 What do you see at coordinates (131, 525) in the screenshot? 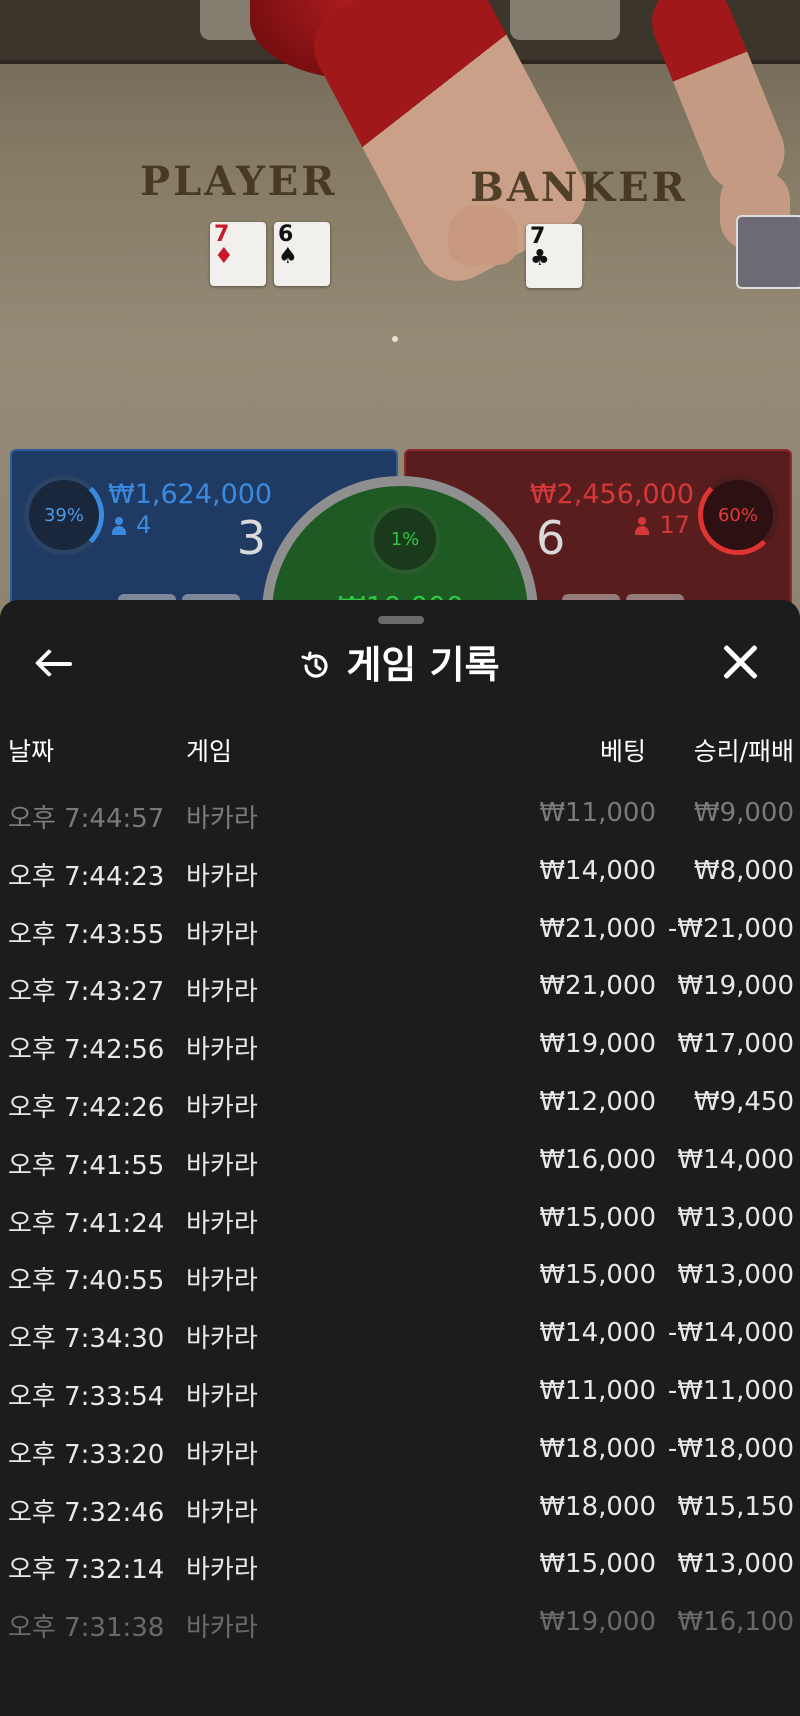
I see `player-bettor-count: 4` at bounding box center [131, 525].